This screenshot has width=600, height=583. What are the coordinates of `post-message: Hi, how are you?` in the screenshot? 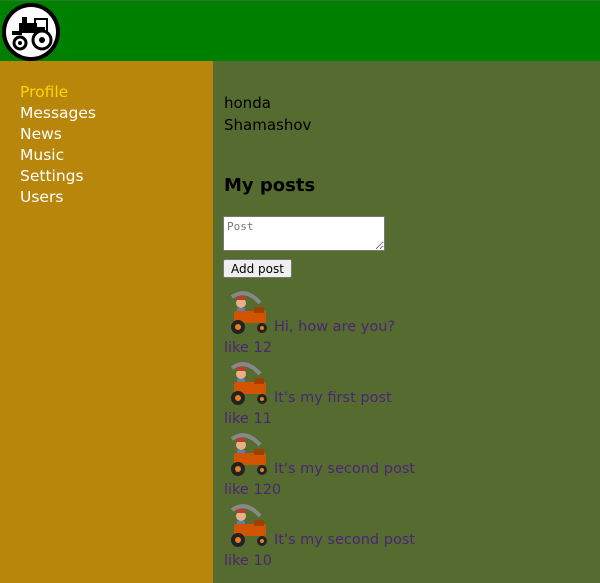 It's located at (335, 327).